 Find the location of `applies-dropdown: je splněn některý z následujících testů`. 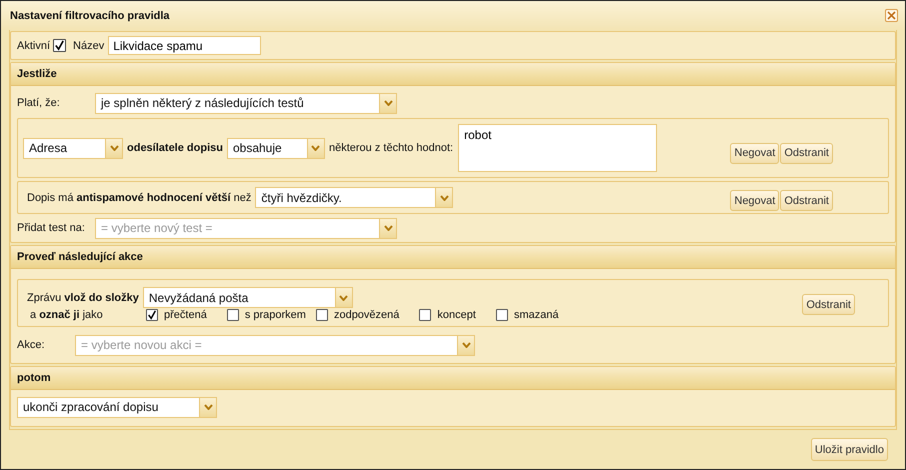

applies-dropdown: je splněn některý z následujících testů is located at coordinates (246, 103).